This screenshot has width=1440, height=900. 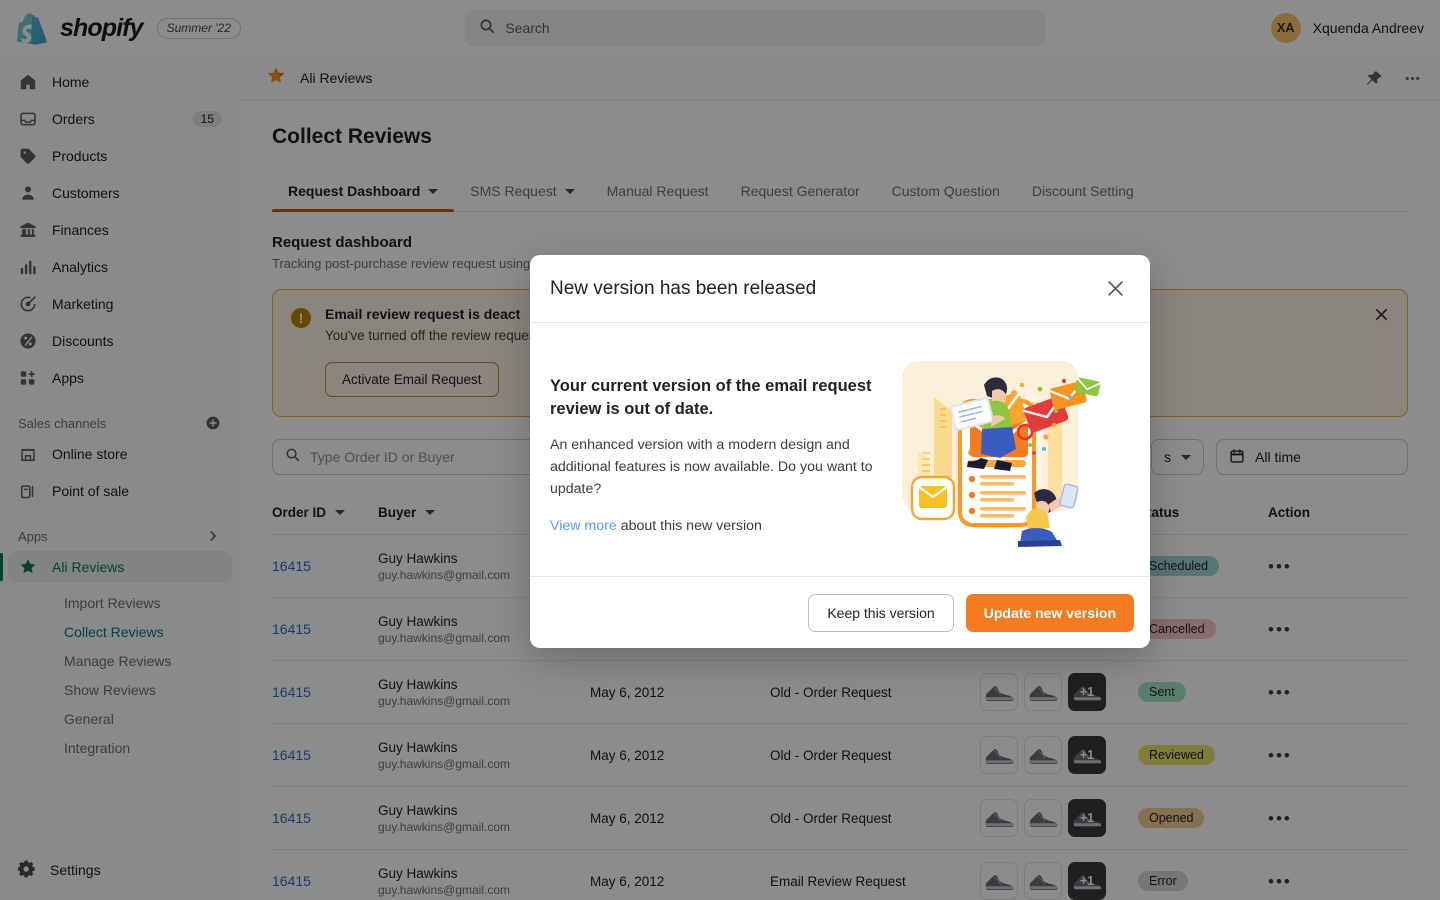 What do you see at coordinates (1115, 289) in the screenshot?
I see `close-icon` at bounding box center [1115, 289].